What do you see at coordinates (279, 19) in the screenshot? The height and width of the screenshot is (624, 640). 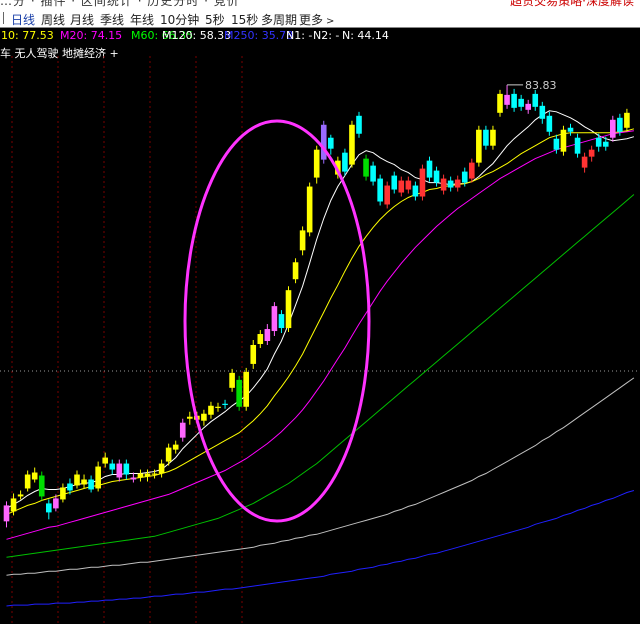 I see `tab-multi-period: 多周期` at bounding box center [279, 19].